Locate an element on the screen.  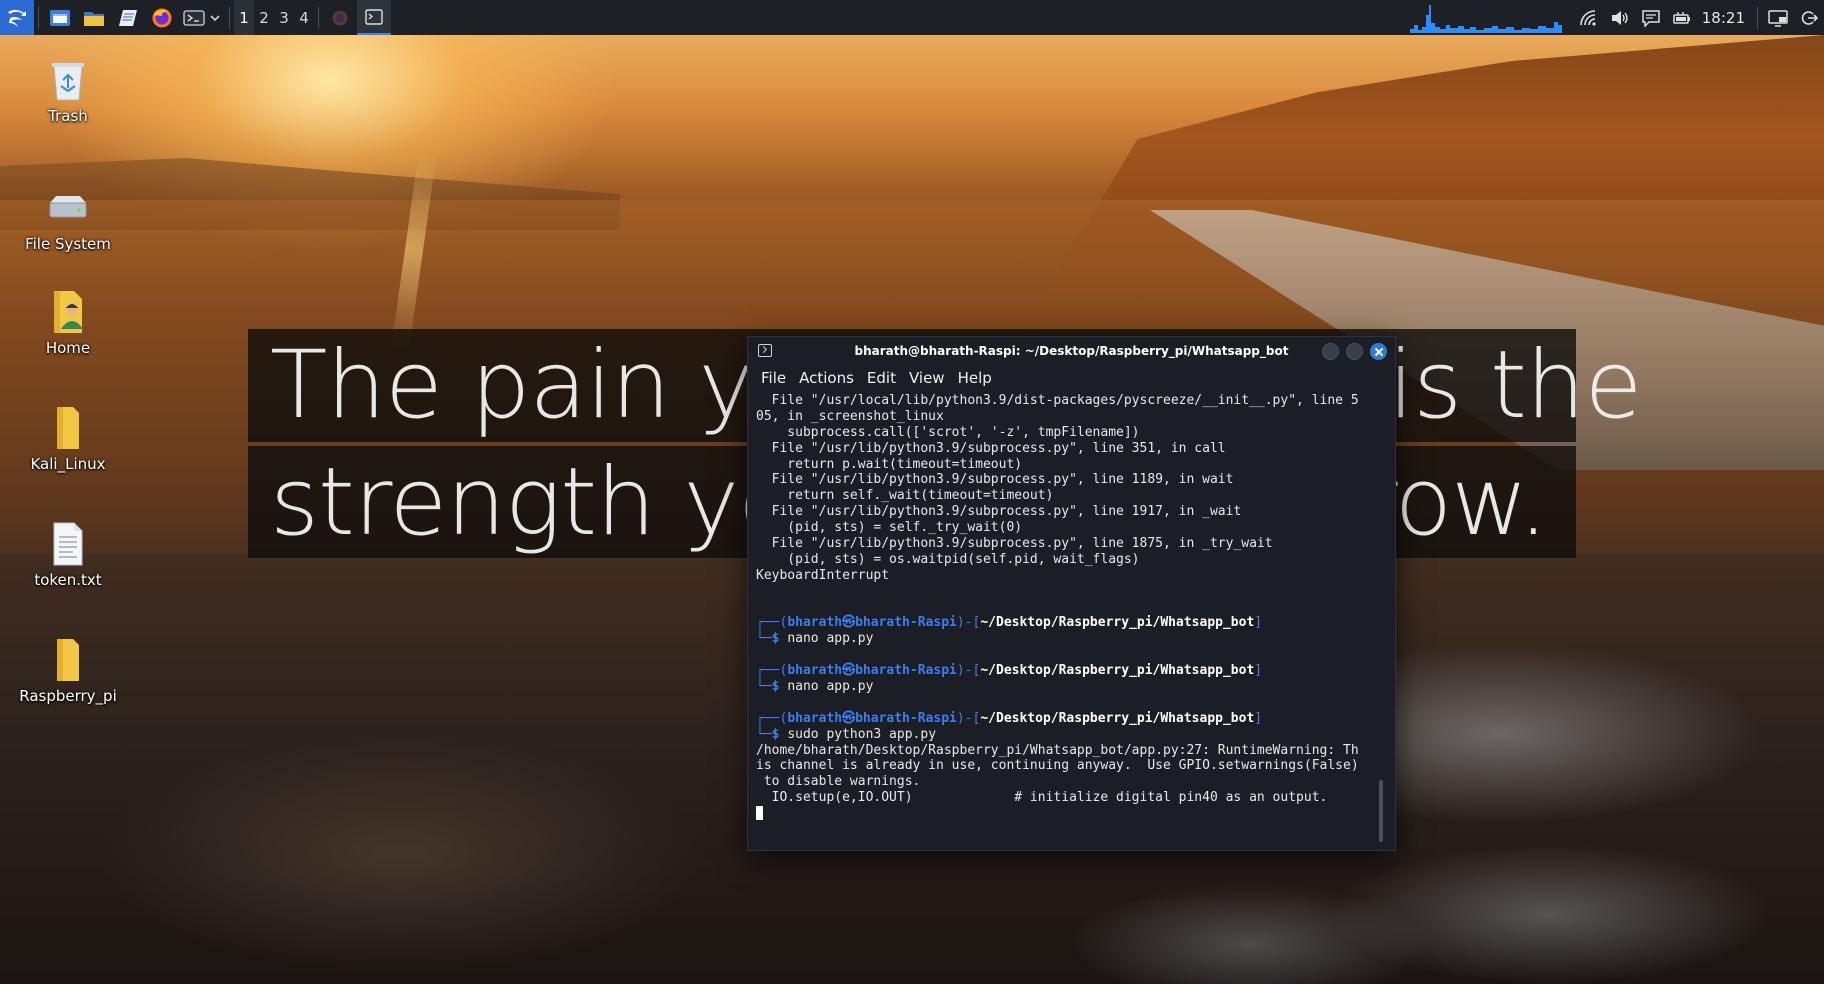
top-panel: 1 2 3 4 18:21 is located at coordinates (912, 17).